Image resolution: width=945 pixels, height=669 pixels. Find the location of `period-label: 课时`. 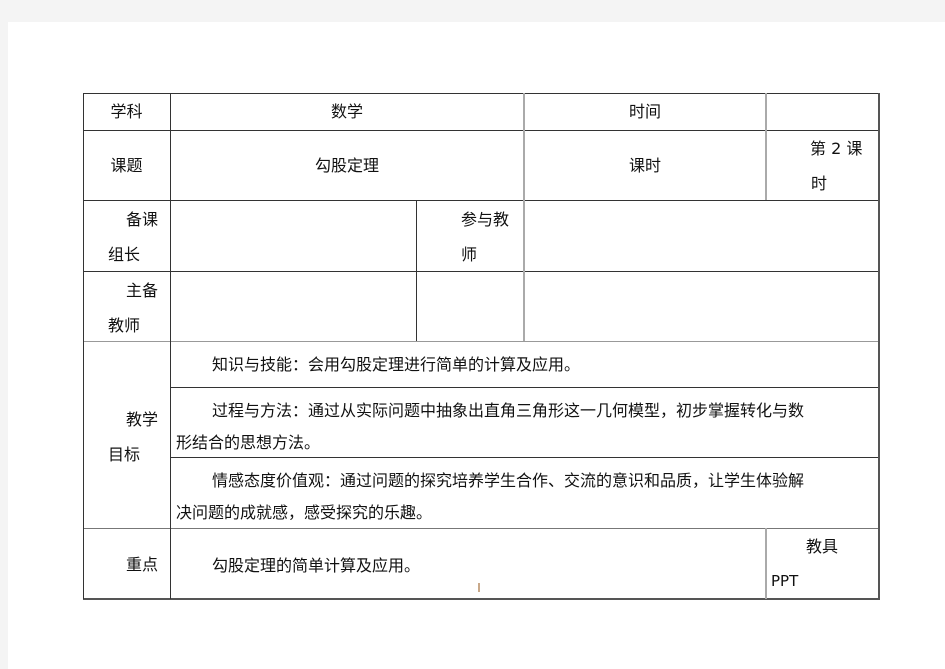

period-label: 课时 is located at coordinates (644, 165).